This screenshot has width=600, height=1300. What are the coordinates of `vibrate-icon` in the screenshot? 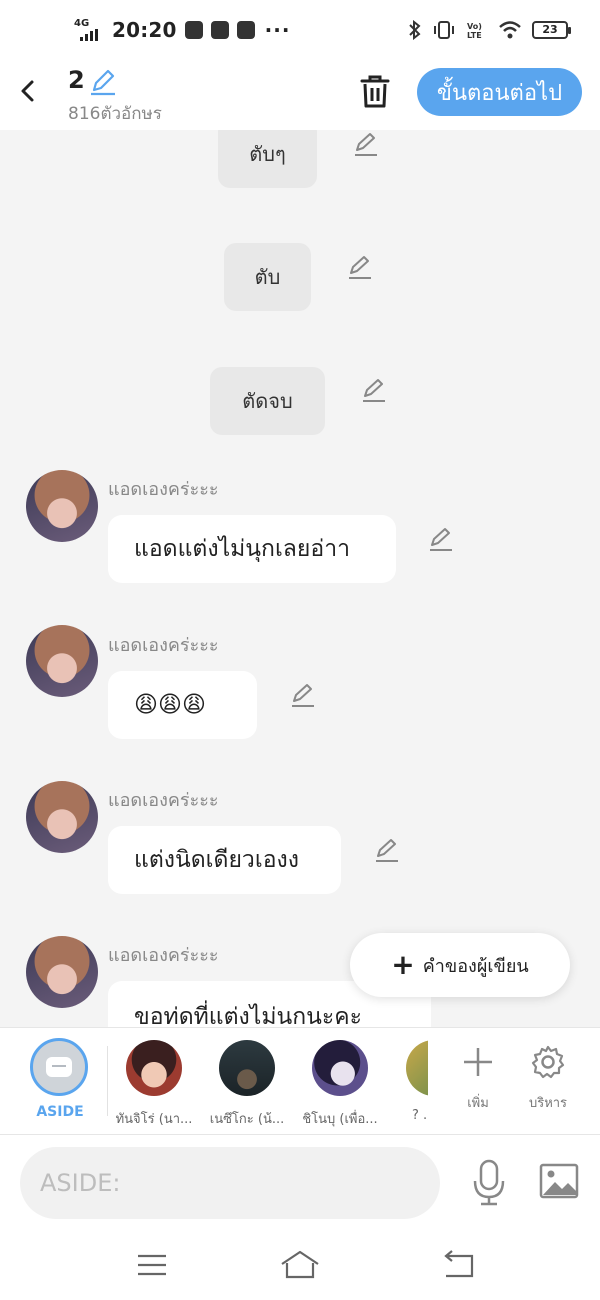 It's located at (444, 30).